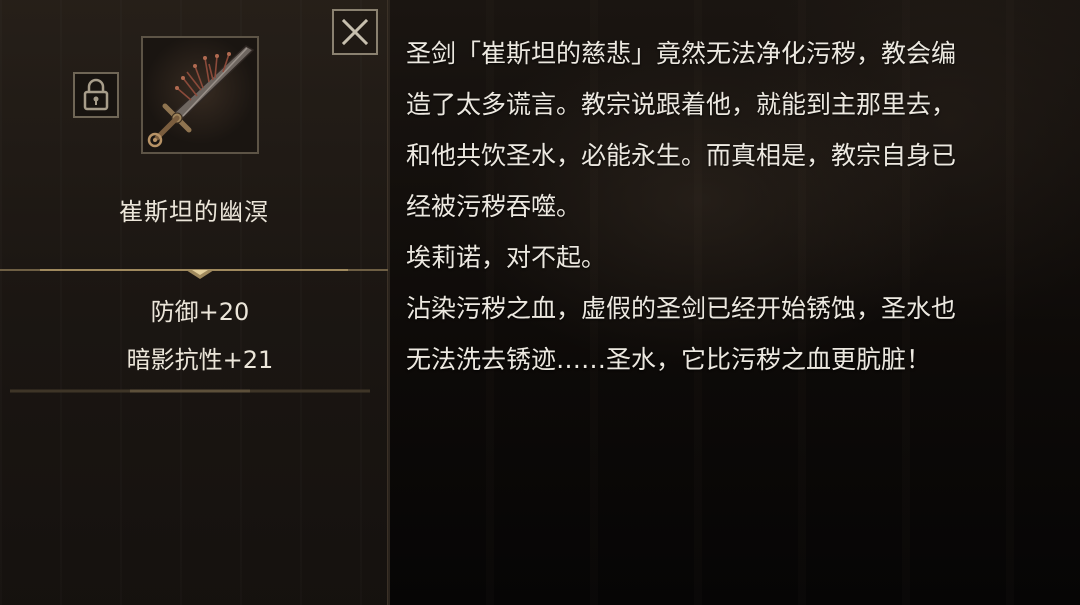 The width and height of the screenshot is (1080, 605). What do you see at coordinates (669, 359) in the screenshot?
I see `lore-line: 无法洗去锈迹……圣水，它比污秽之血更肮脏！` at bounding box center [669, 359].